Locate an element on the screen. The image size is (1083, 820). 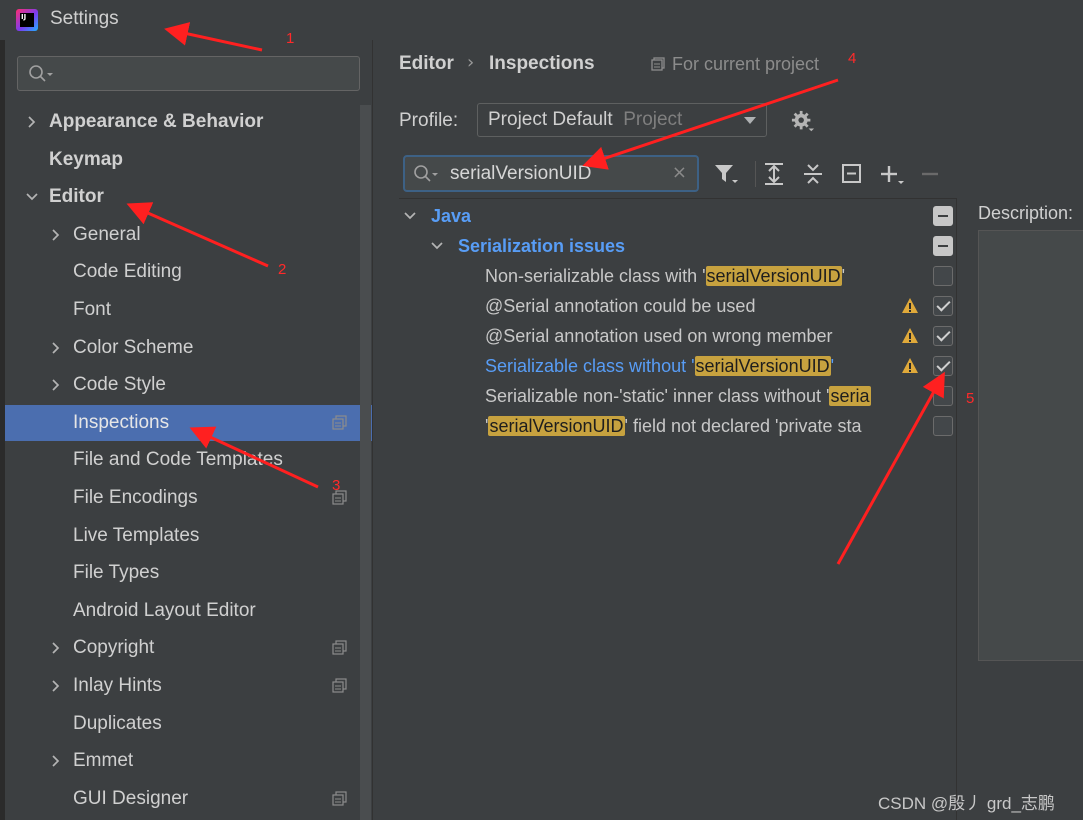
inspection-text: Non-serializable class with ' is located at coordinates (595, 276).